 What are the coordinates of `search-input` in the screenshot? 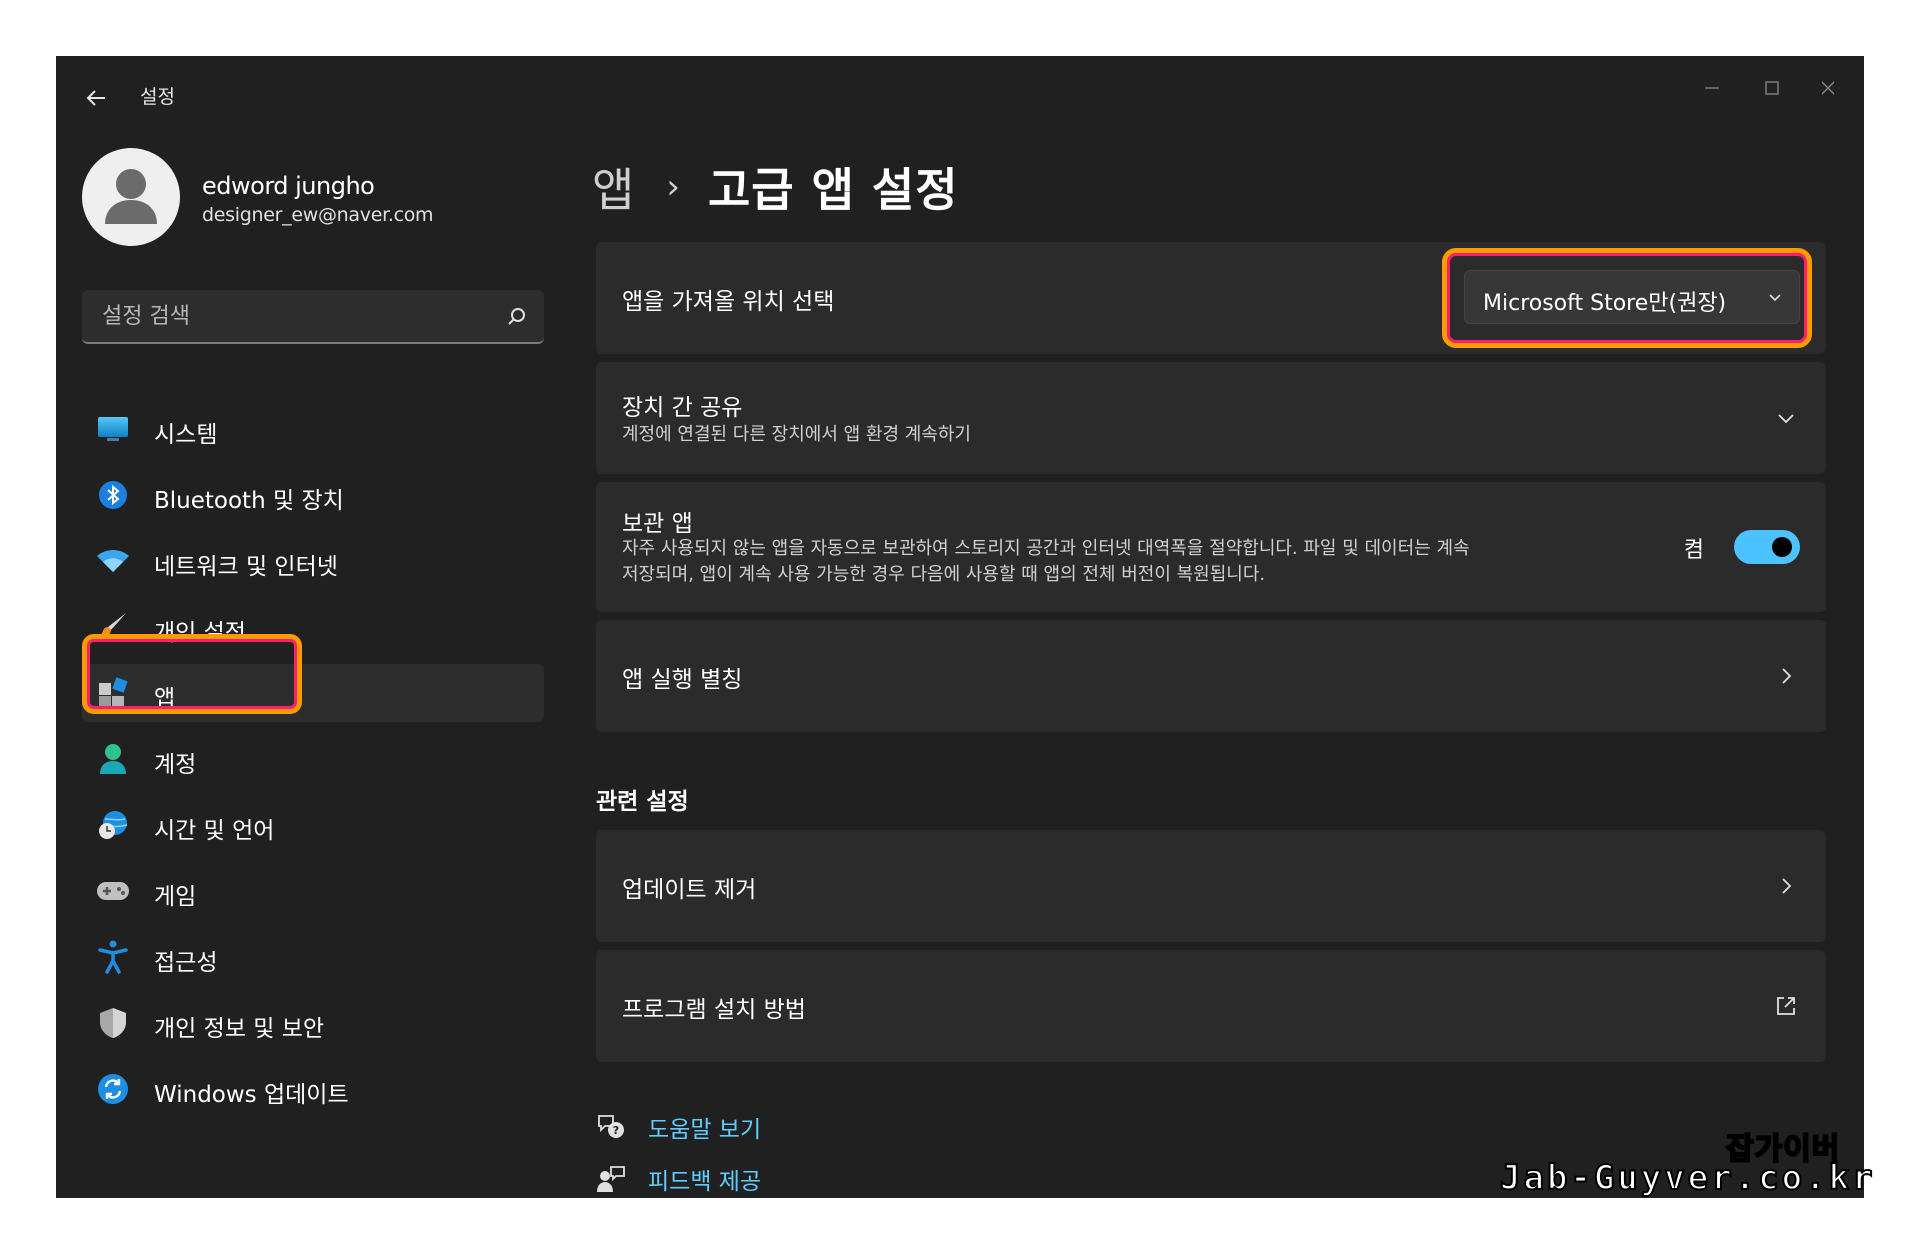 It's located at (313, 316).